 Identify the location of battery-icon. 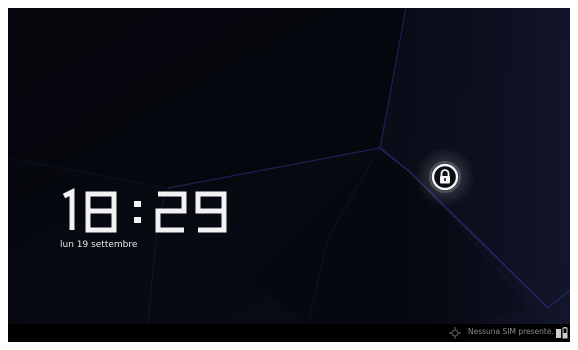
(562, 333).